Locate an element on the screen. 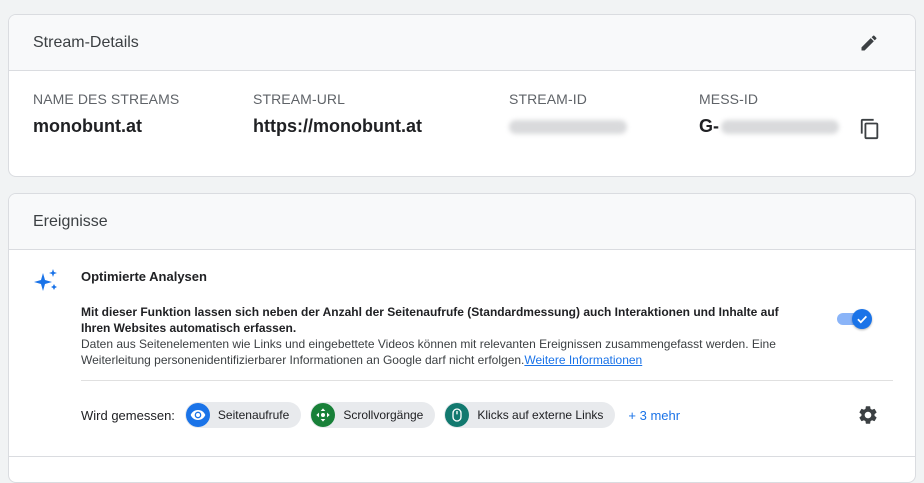 The height and width of the screenshot is (483, 924). chip-outbound-clicks: Klicks auf externe Links is located at coordinates (530, 415).